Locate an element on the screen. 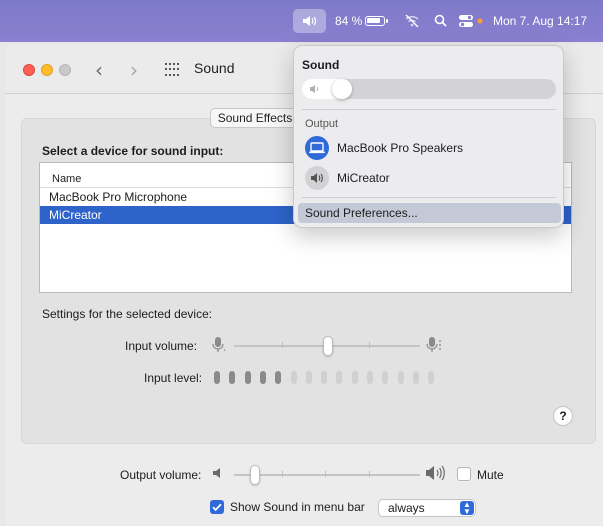 The width and height of the screenshot is (603, 526). menu-bar: 84 % Mon 7. Aug 14:17 is located at coordinates (301, 21).